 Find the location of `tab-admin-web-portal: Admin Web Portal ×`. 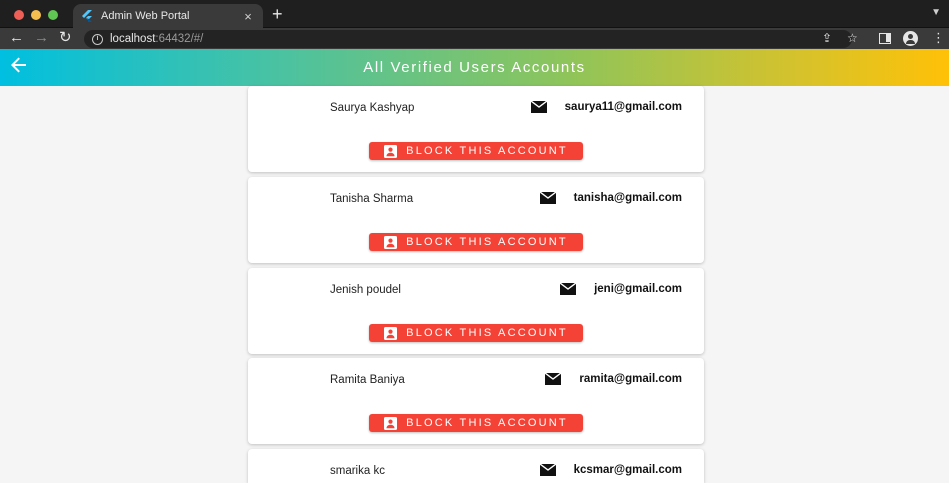

tab-admin-web-portal: Admin Web Portal × is located at coordinates (168, 16).